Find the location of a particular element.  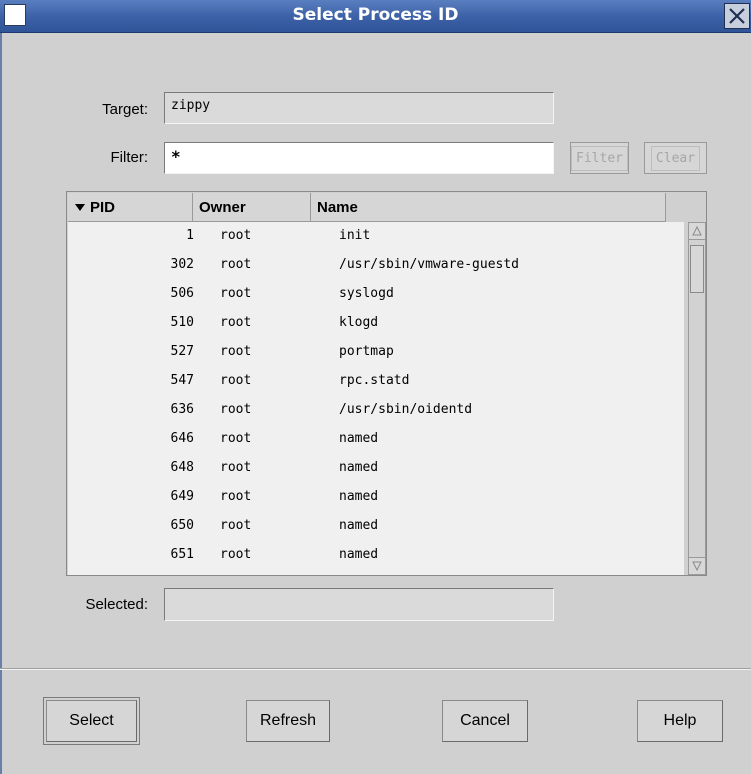

scroll-thumb is located at coordinates (697, 269).